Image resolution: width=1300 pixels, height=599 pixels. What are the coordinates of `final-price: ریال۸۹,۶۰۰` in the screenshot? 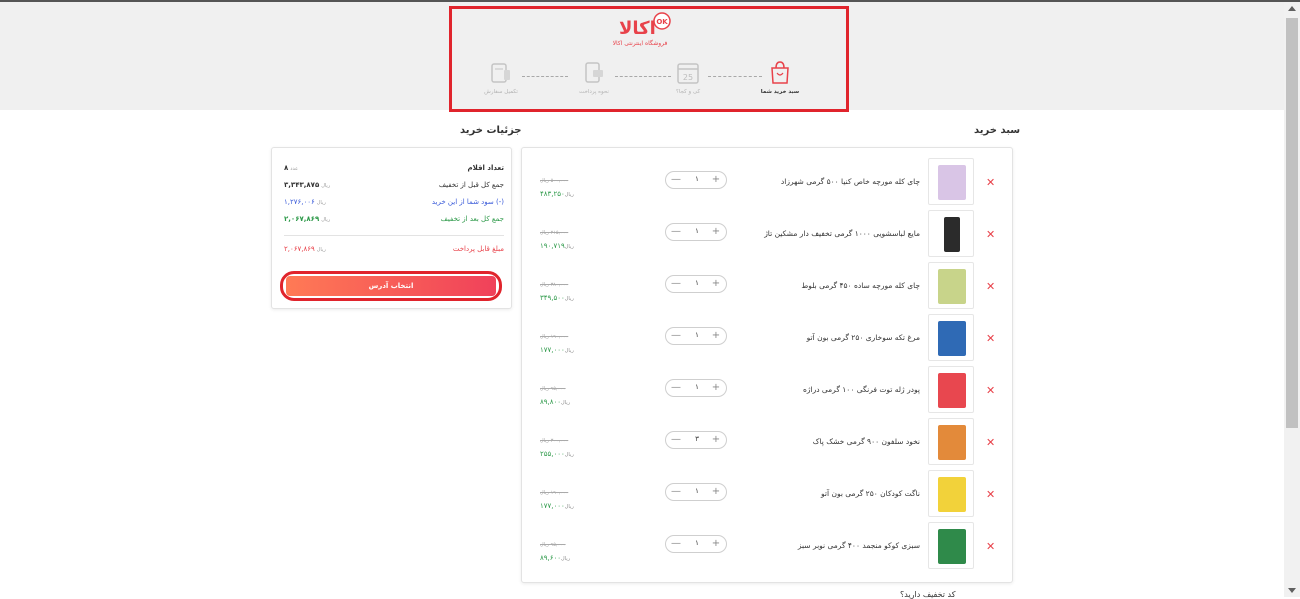 It's located at (555, 558).